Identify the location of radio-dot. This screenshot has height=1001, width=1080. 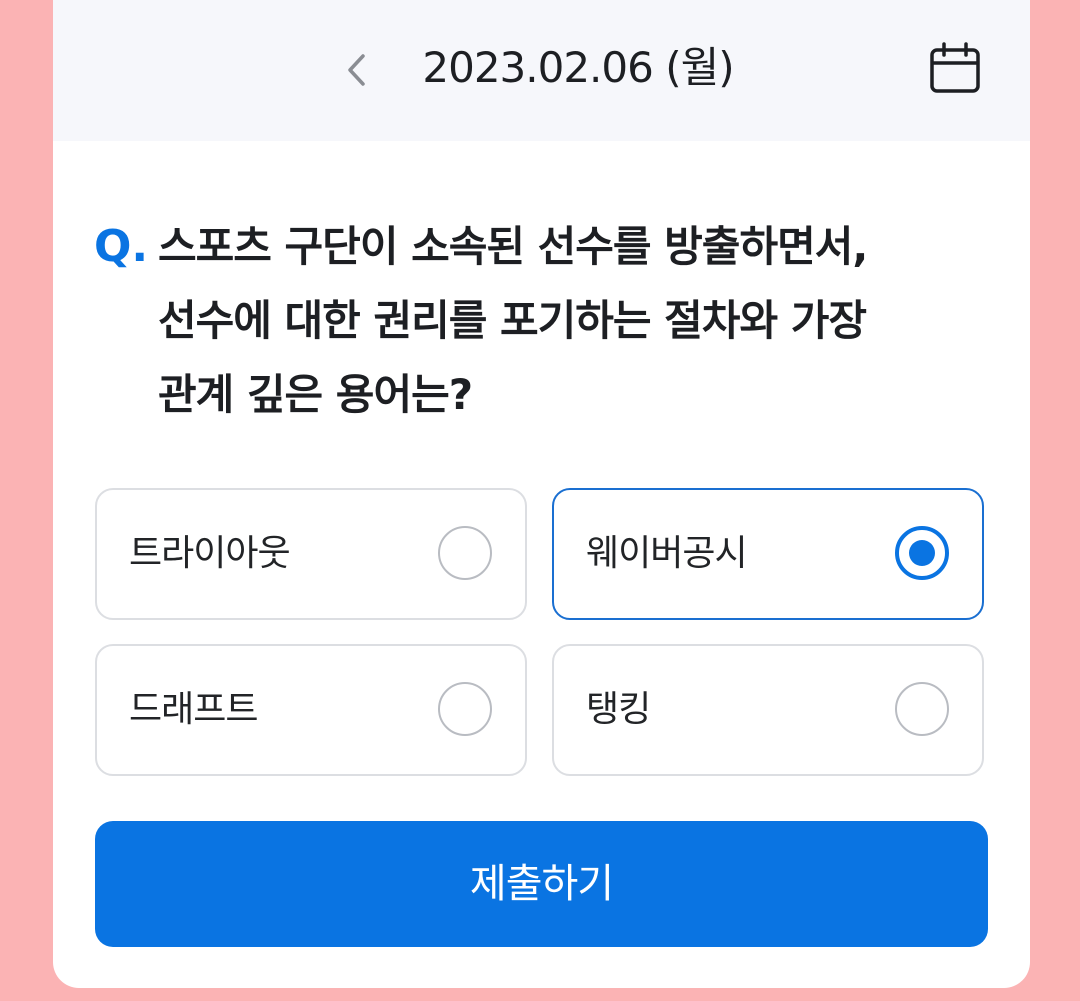
(922, 553).